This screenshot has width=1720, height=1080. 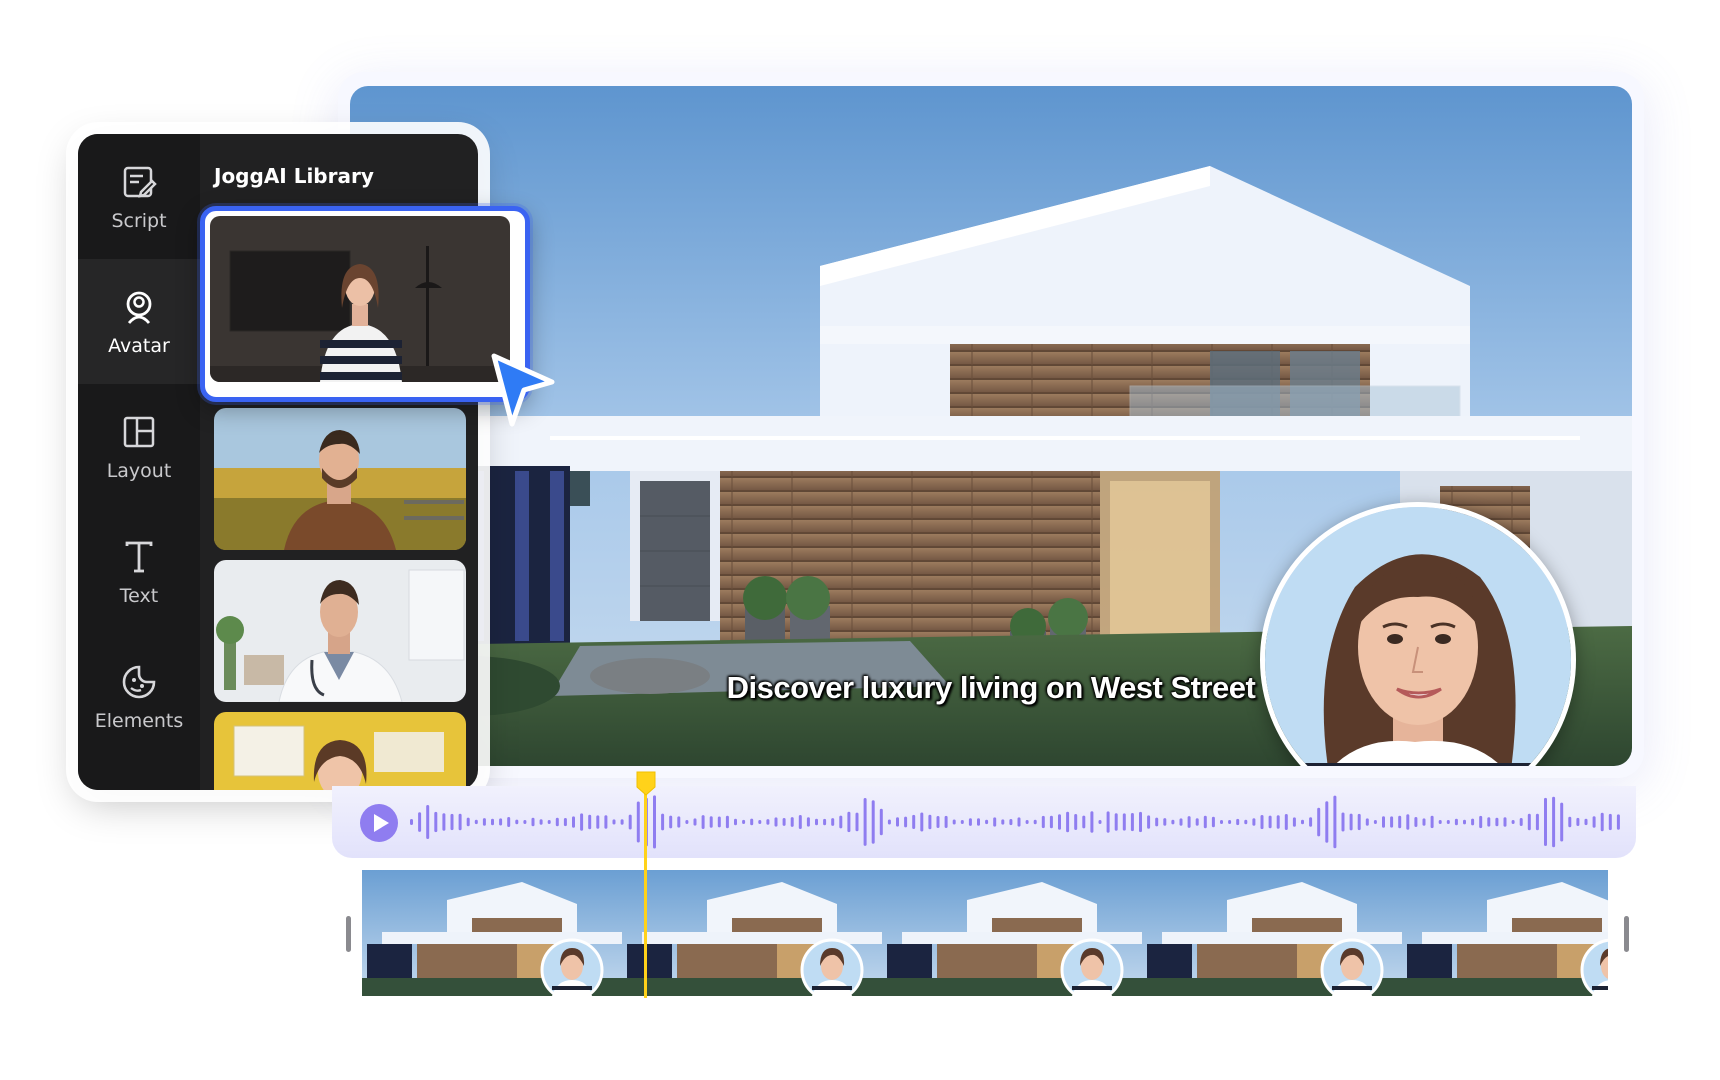 I want to click on play-button, so click(x=379, y=823).